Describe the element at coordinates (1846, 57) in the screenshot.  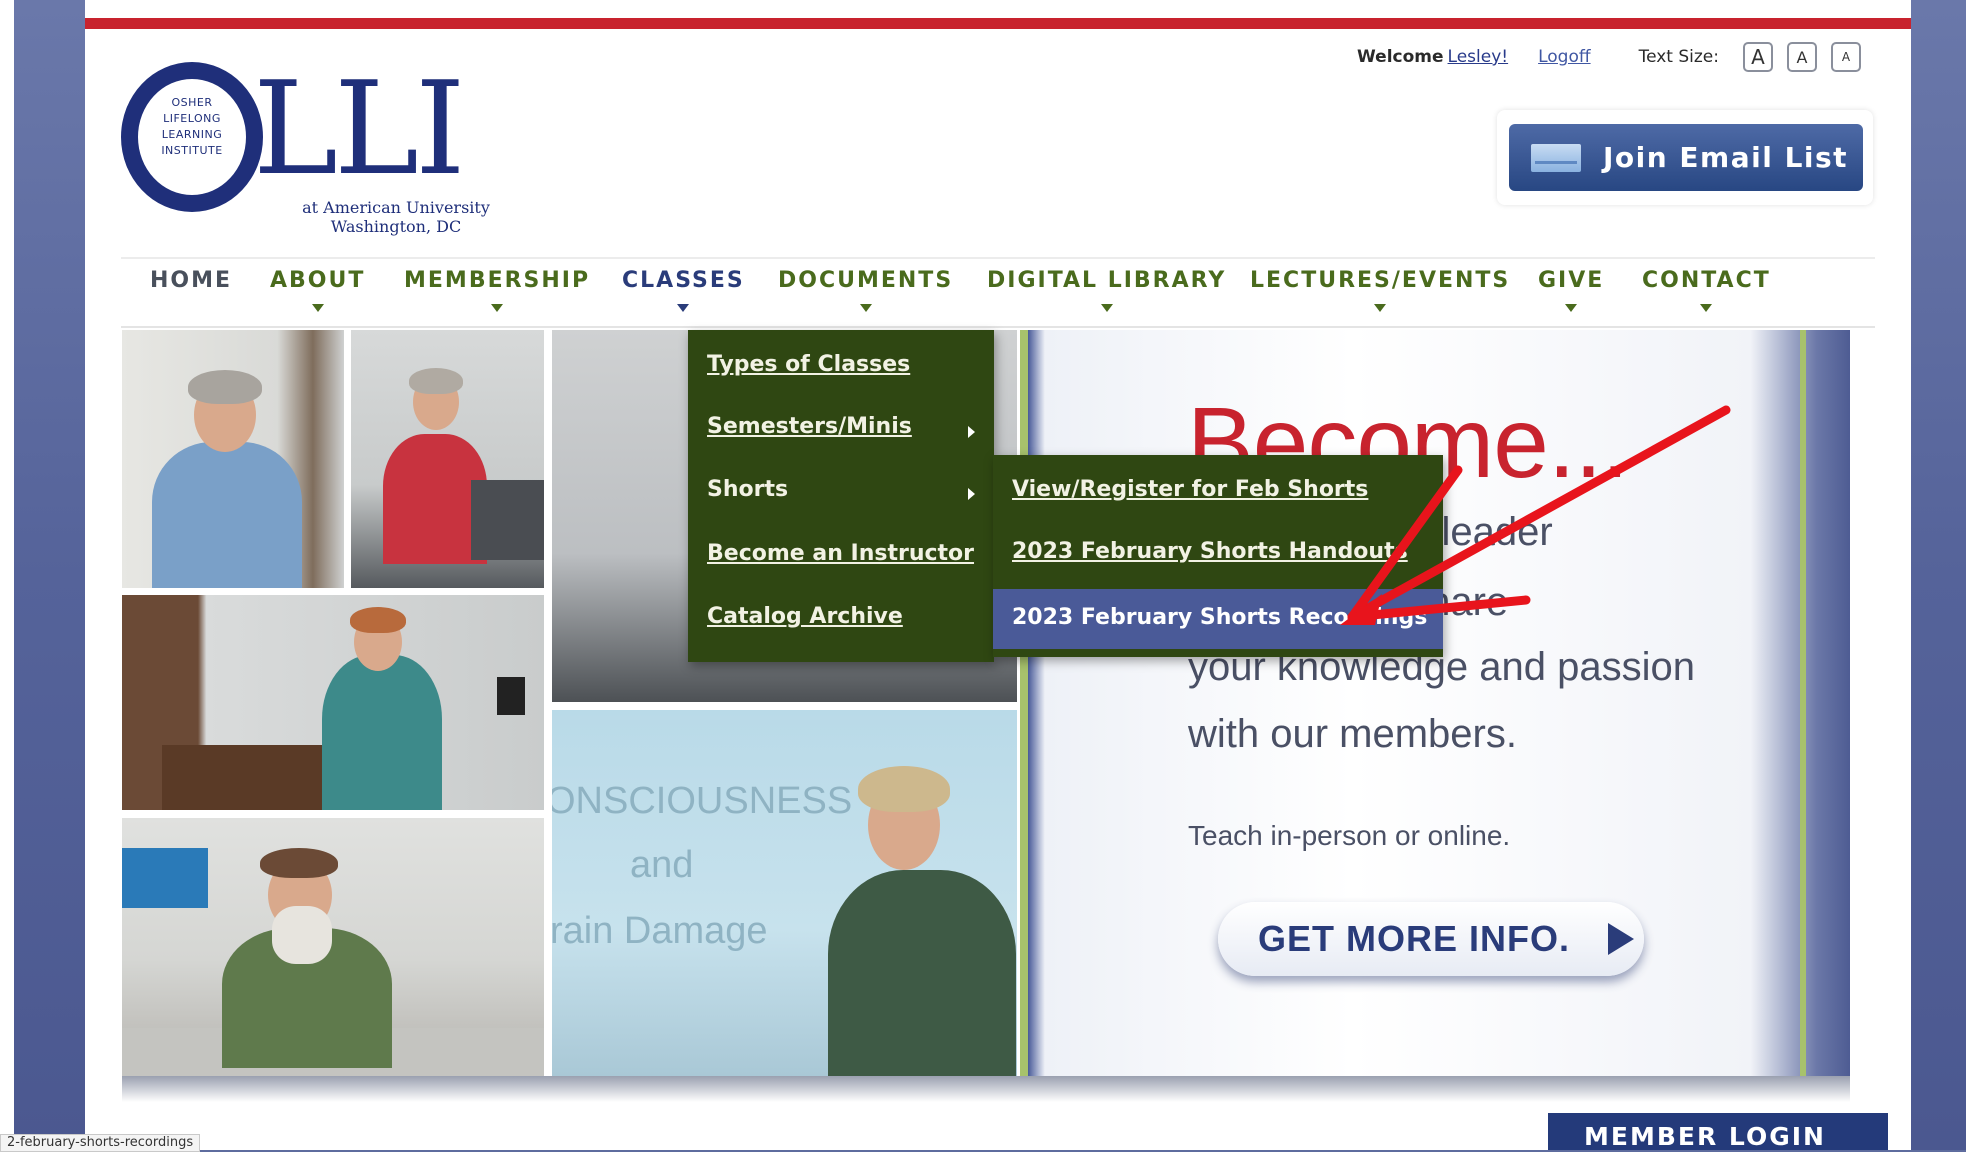
I see `text-size-small-button: A` at that location.